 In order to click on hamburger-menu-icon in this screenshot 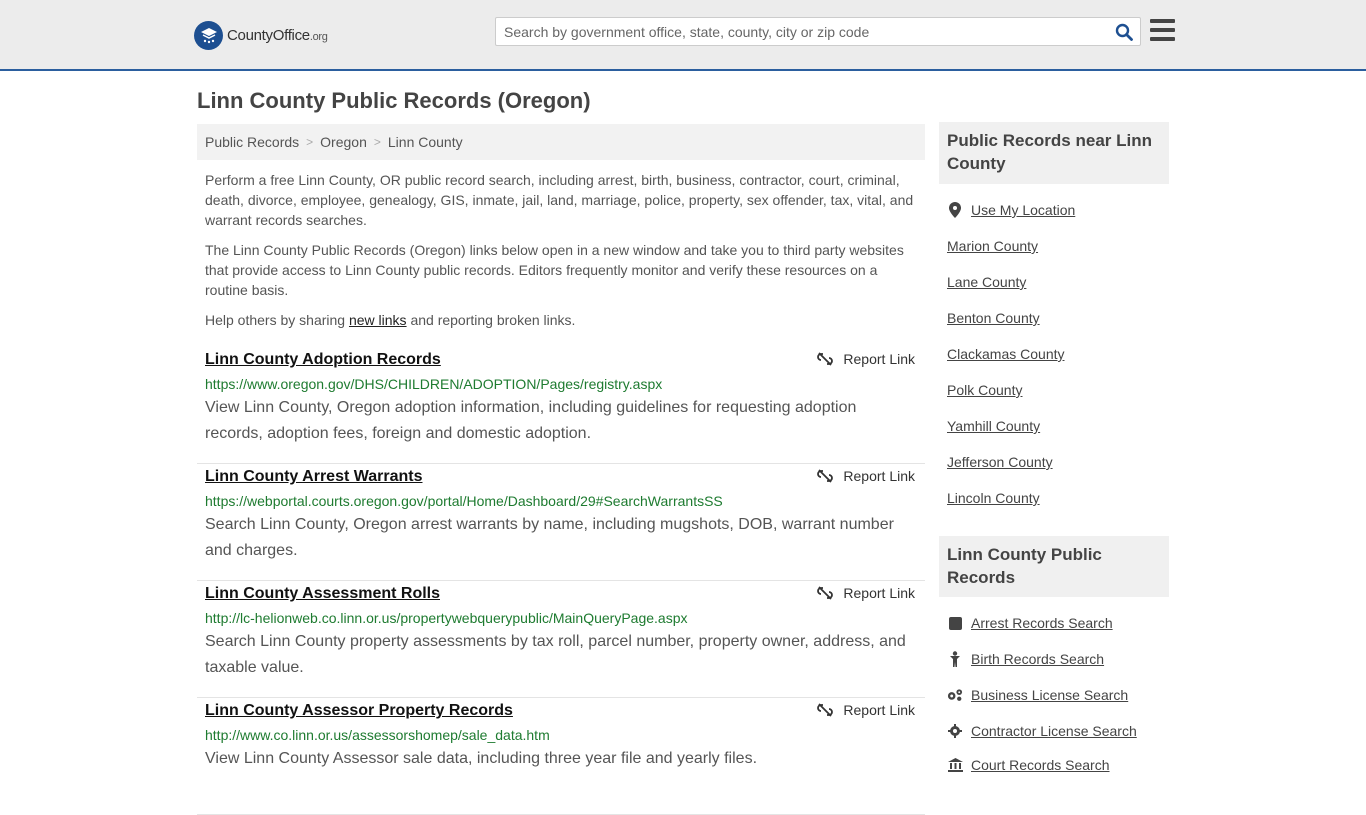, I will do `click(1162, 30)`.